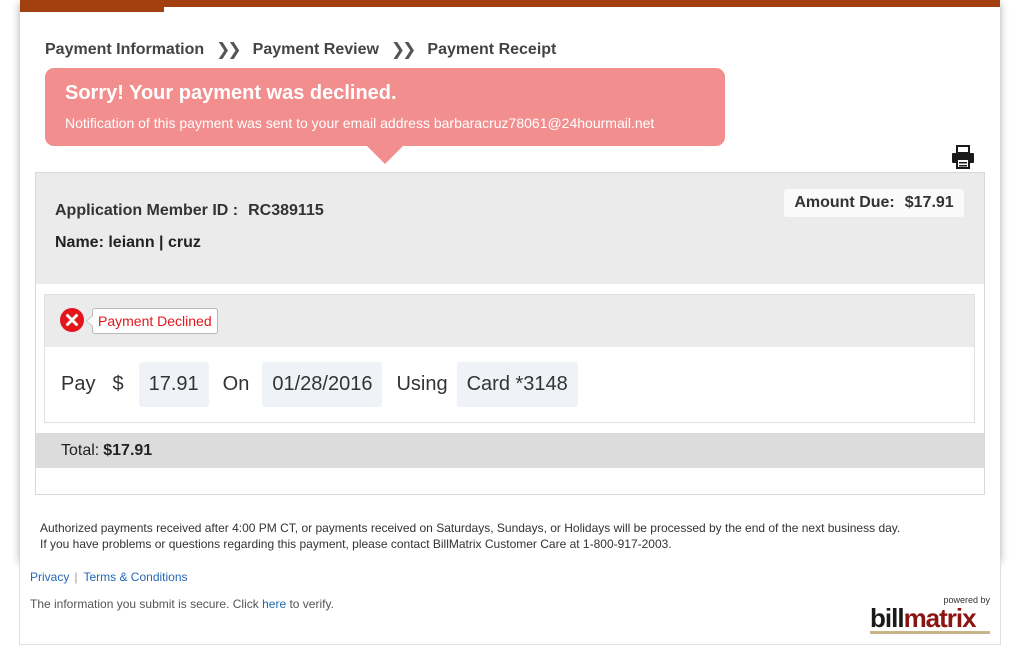  I want to click on member-id-label: Application Member ID :, so click(147, 210).